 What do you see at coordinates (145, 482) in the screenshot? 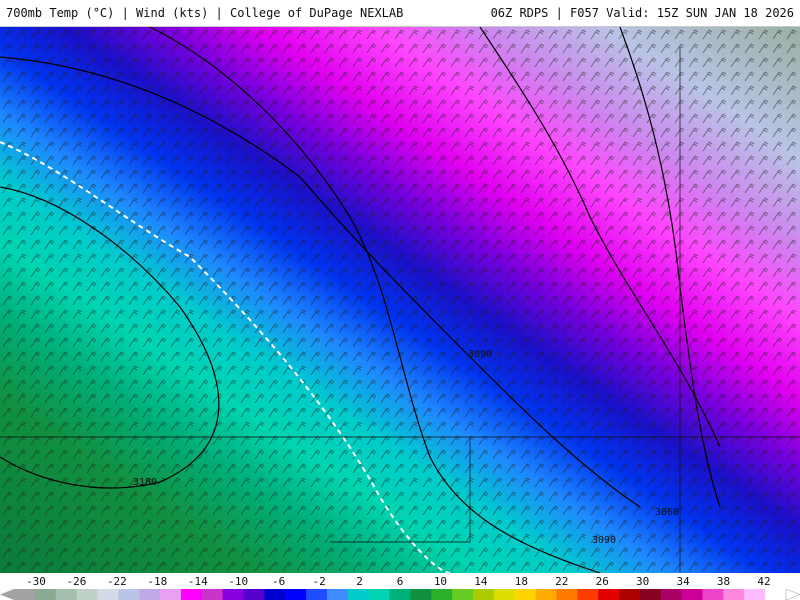
I see `contour-label: 3180` at bounding box center [145, 482].